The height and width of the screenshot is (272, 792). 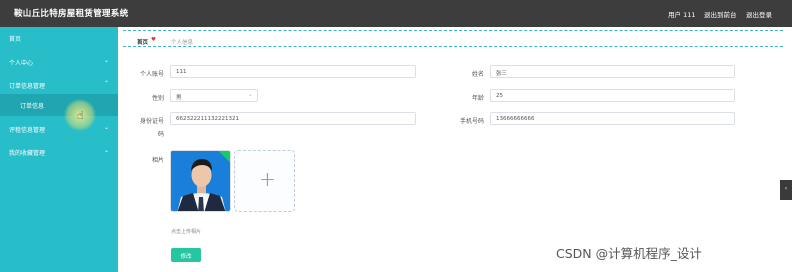 What do you see at coordinates (27, 130) in the screenshot?
I see `sidebar-item-label: 评租信息管理` at bounding box center [27, 130].